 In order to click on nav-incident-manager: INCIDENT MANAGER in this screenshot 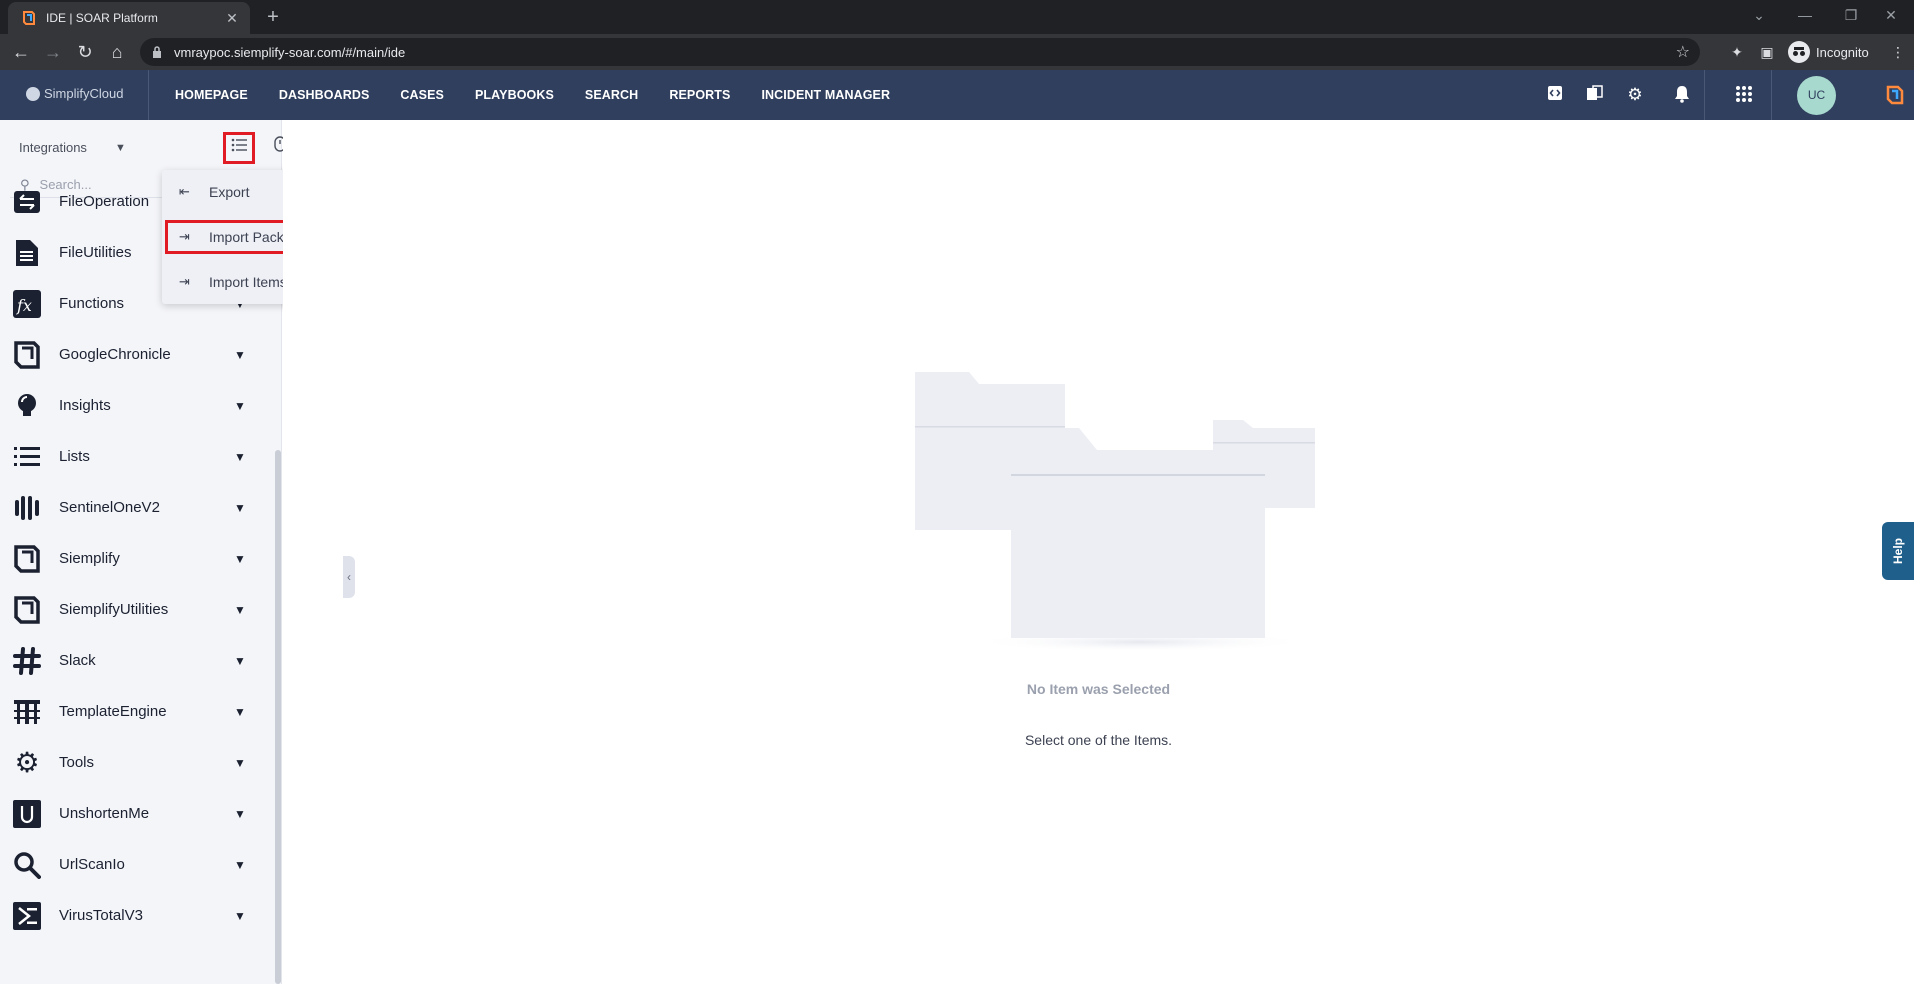, I will do `click(825, 95)`.